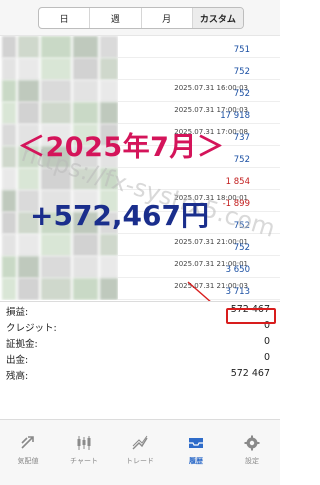  Describe the element at coordinates (121, 147) in the screenshot. I see `month-overlay-label: ＜2025年7月＞` at that location.